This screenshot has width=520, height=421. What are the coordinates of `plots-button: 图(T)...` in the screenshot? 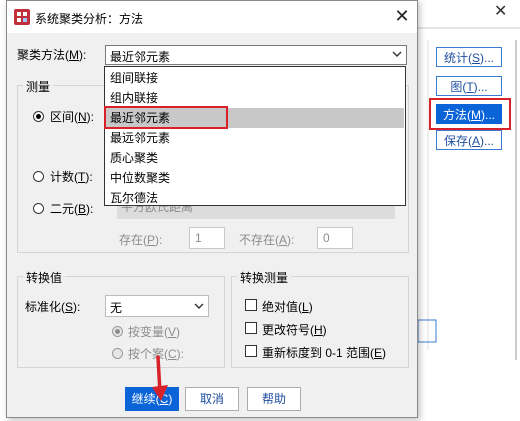 It's located at (469, 86).